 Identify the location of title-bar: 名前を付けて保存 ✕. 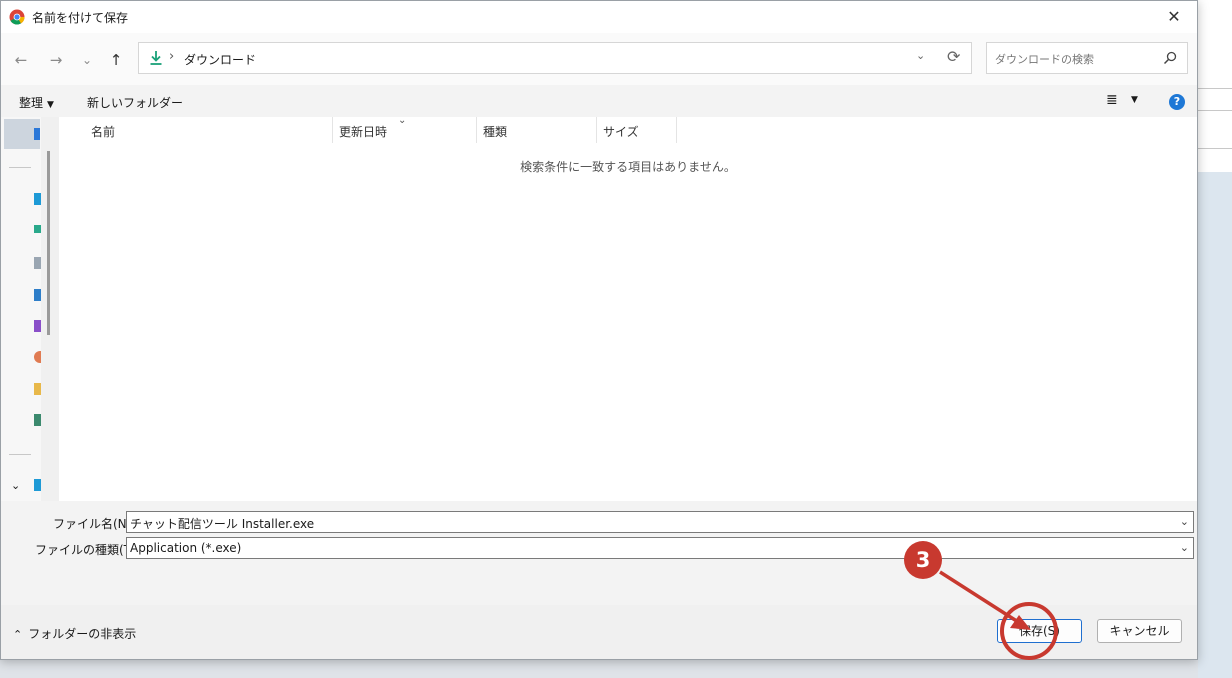
(599, 17).